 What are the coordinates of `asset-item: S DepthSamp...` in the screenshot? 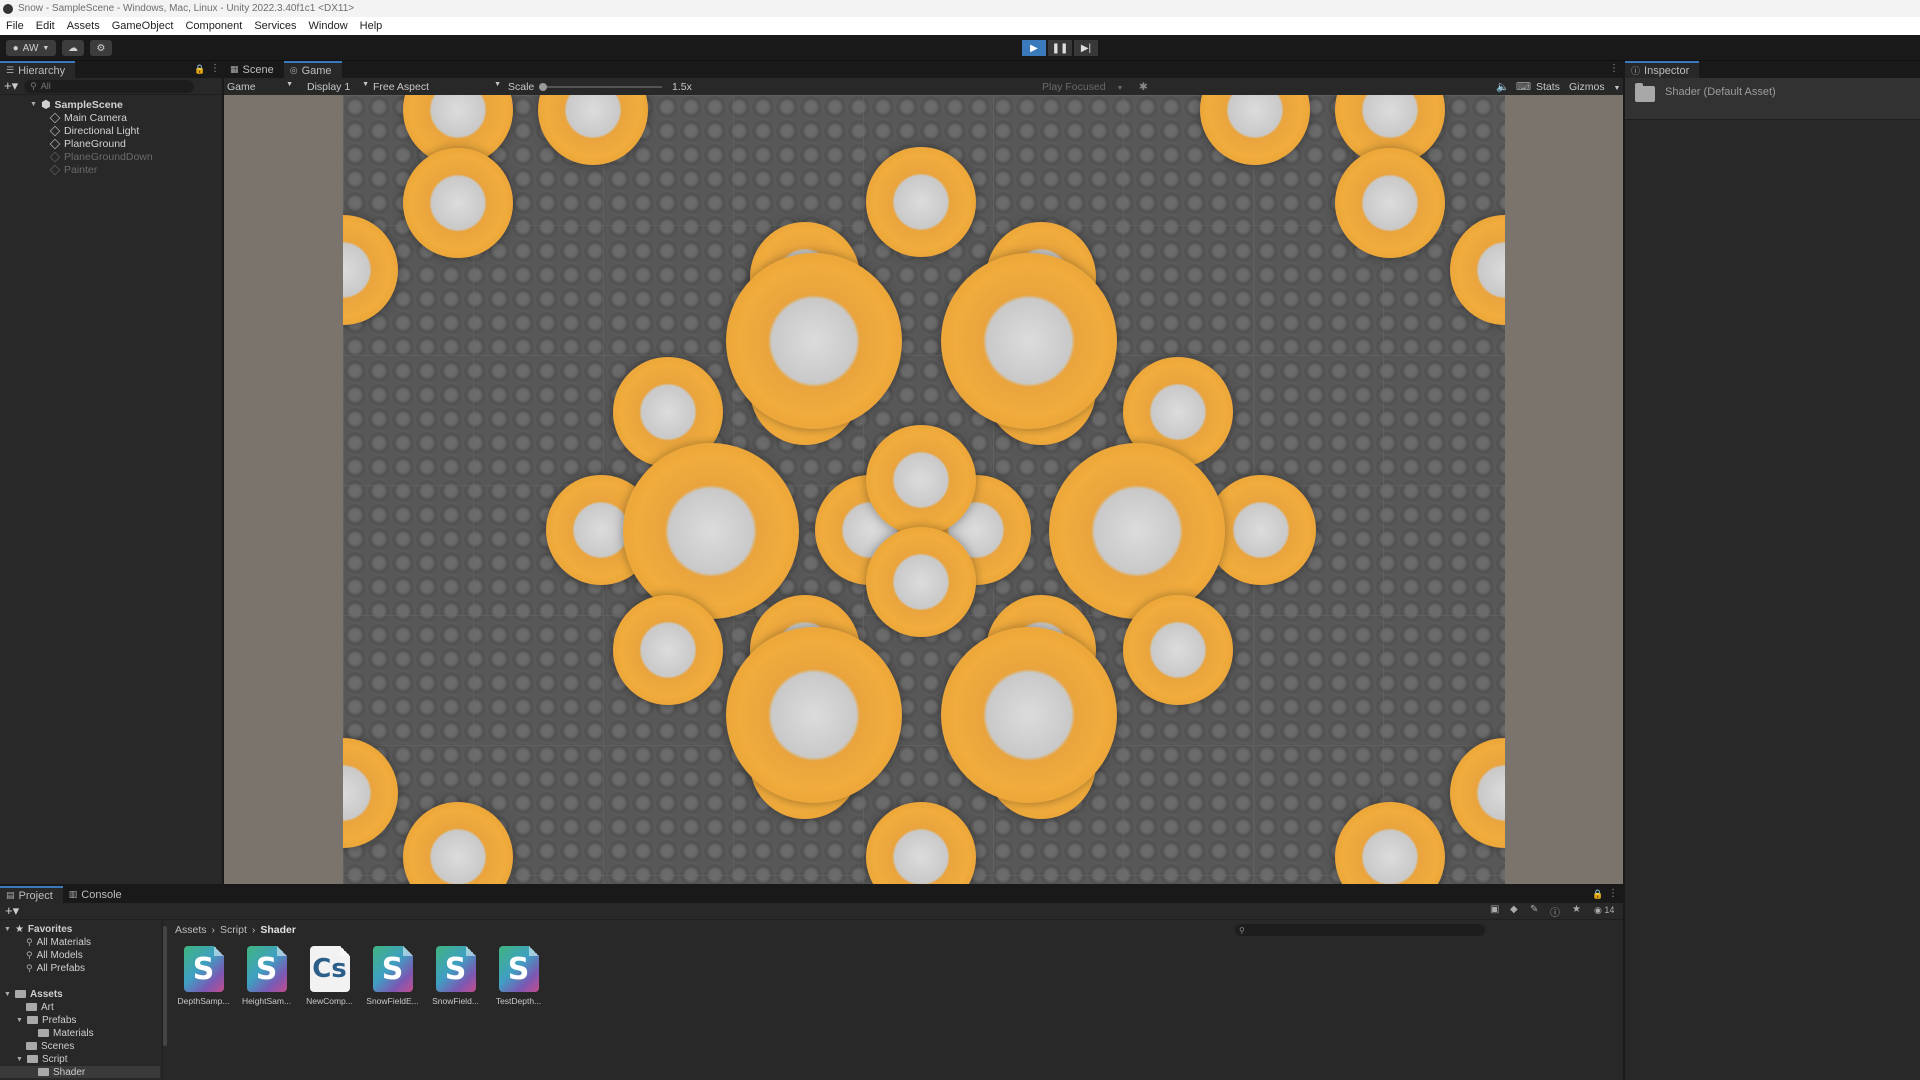 It's located at (204, 976).